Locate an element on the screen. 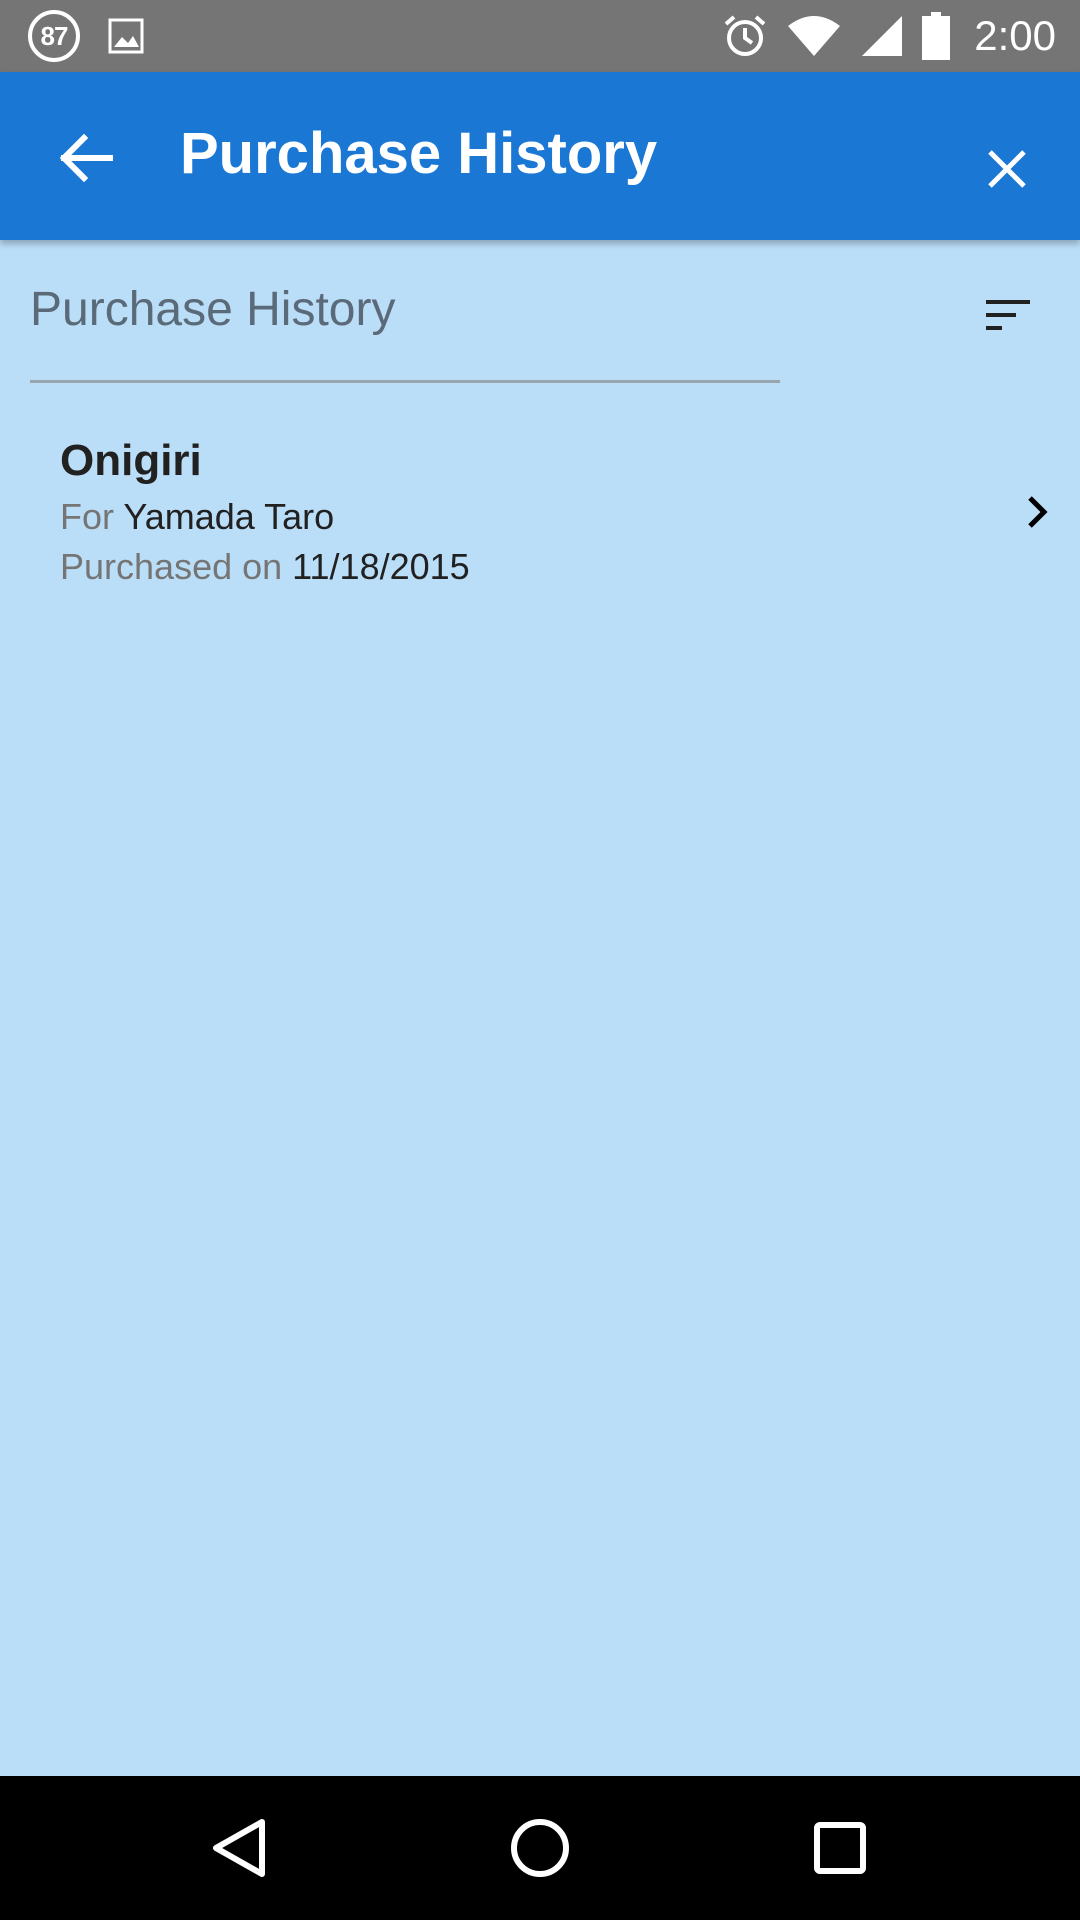 Image resolution: width=1080 pixels, height=1920 pixels. back-triangle-icon is located at coordinates (240, 1848).